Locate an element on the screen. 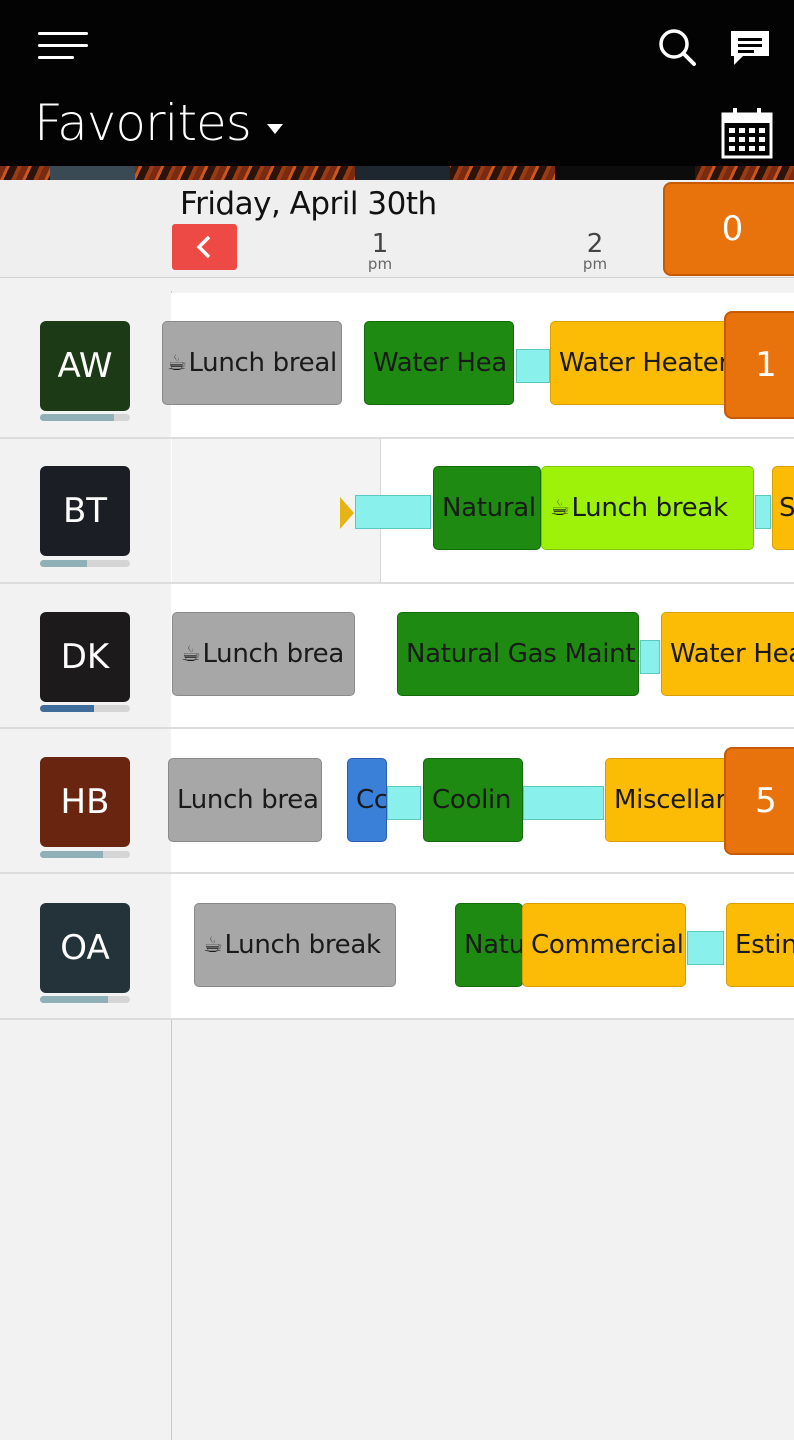 The width and height of the screenshot is (794, 1440). job-block: S is located at coordinates (783, 508).